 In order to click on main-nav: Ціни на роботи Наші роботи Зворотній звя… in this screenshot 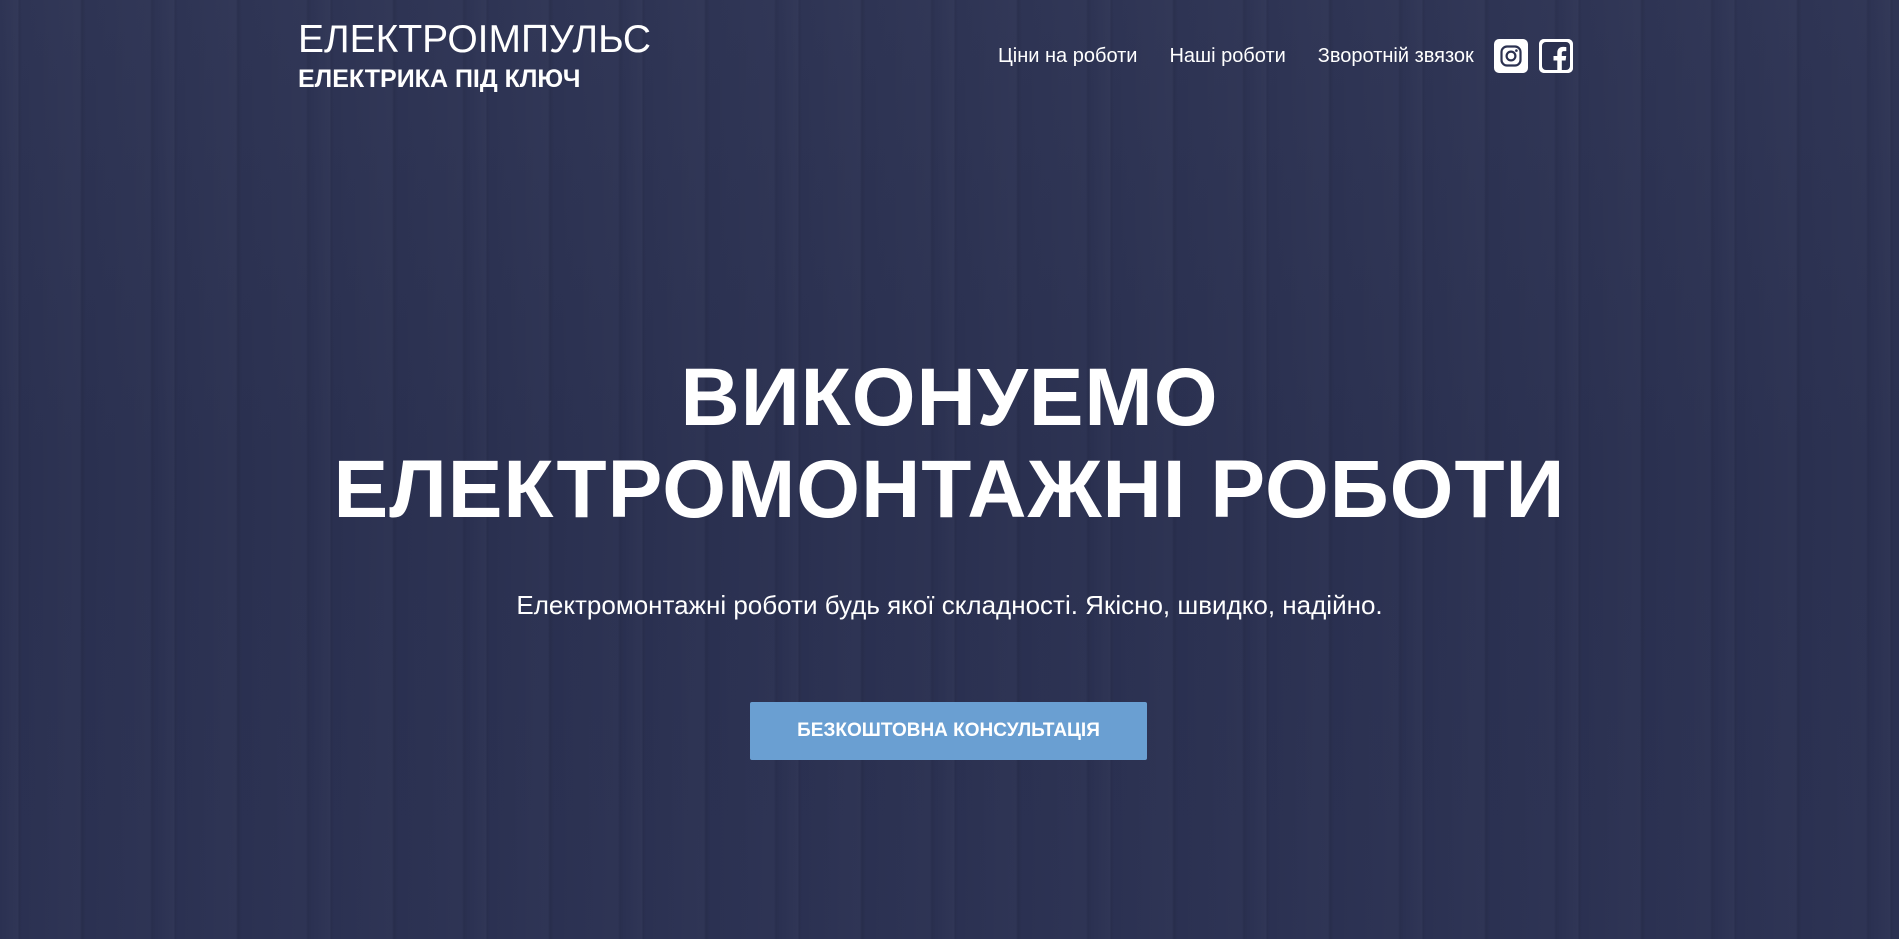, I will do `click(1285, 56)`.